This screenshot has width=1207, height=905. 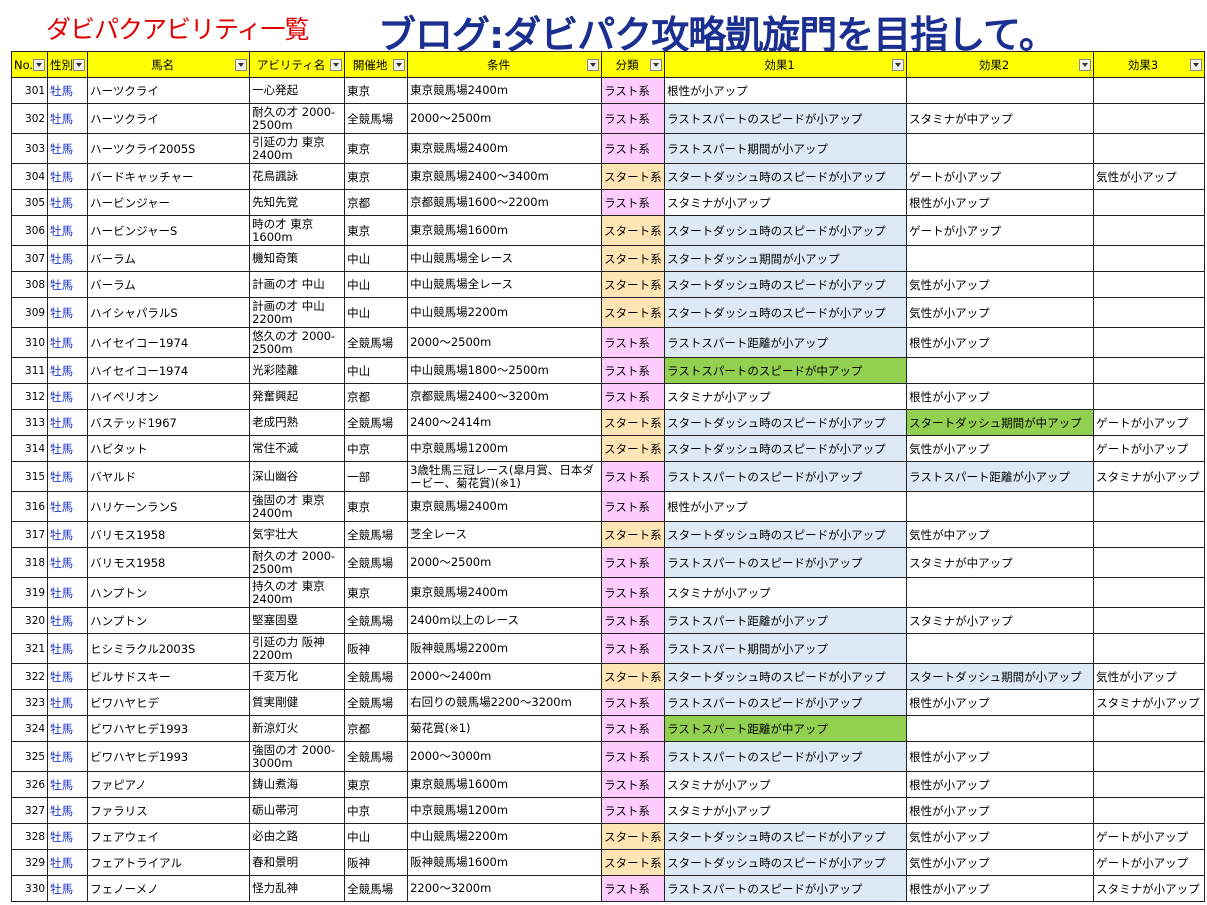 What do you see at coordinates (29, 476) in the screenshot?
I see `cell-no: 315` at bounding box center [29, 476].